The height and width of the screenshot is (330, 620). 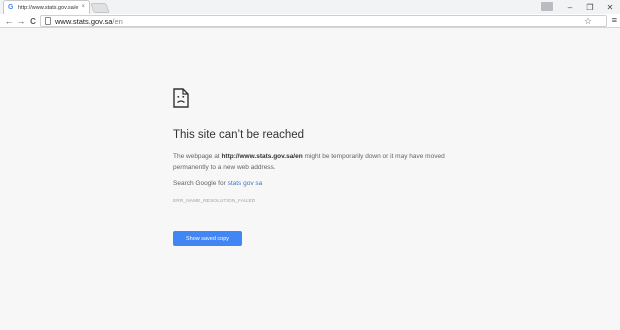 I want to click on sad-page-icon, so click(x=181, y=98).